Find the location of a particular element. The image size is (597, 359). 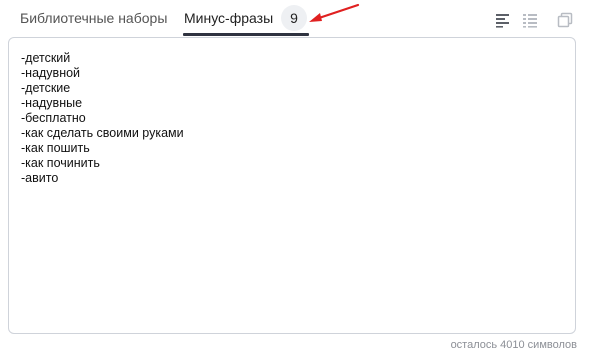

minus-phrase-line: -детские is located at coordinates (46, 88).